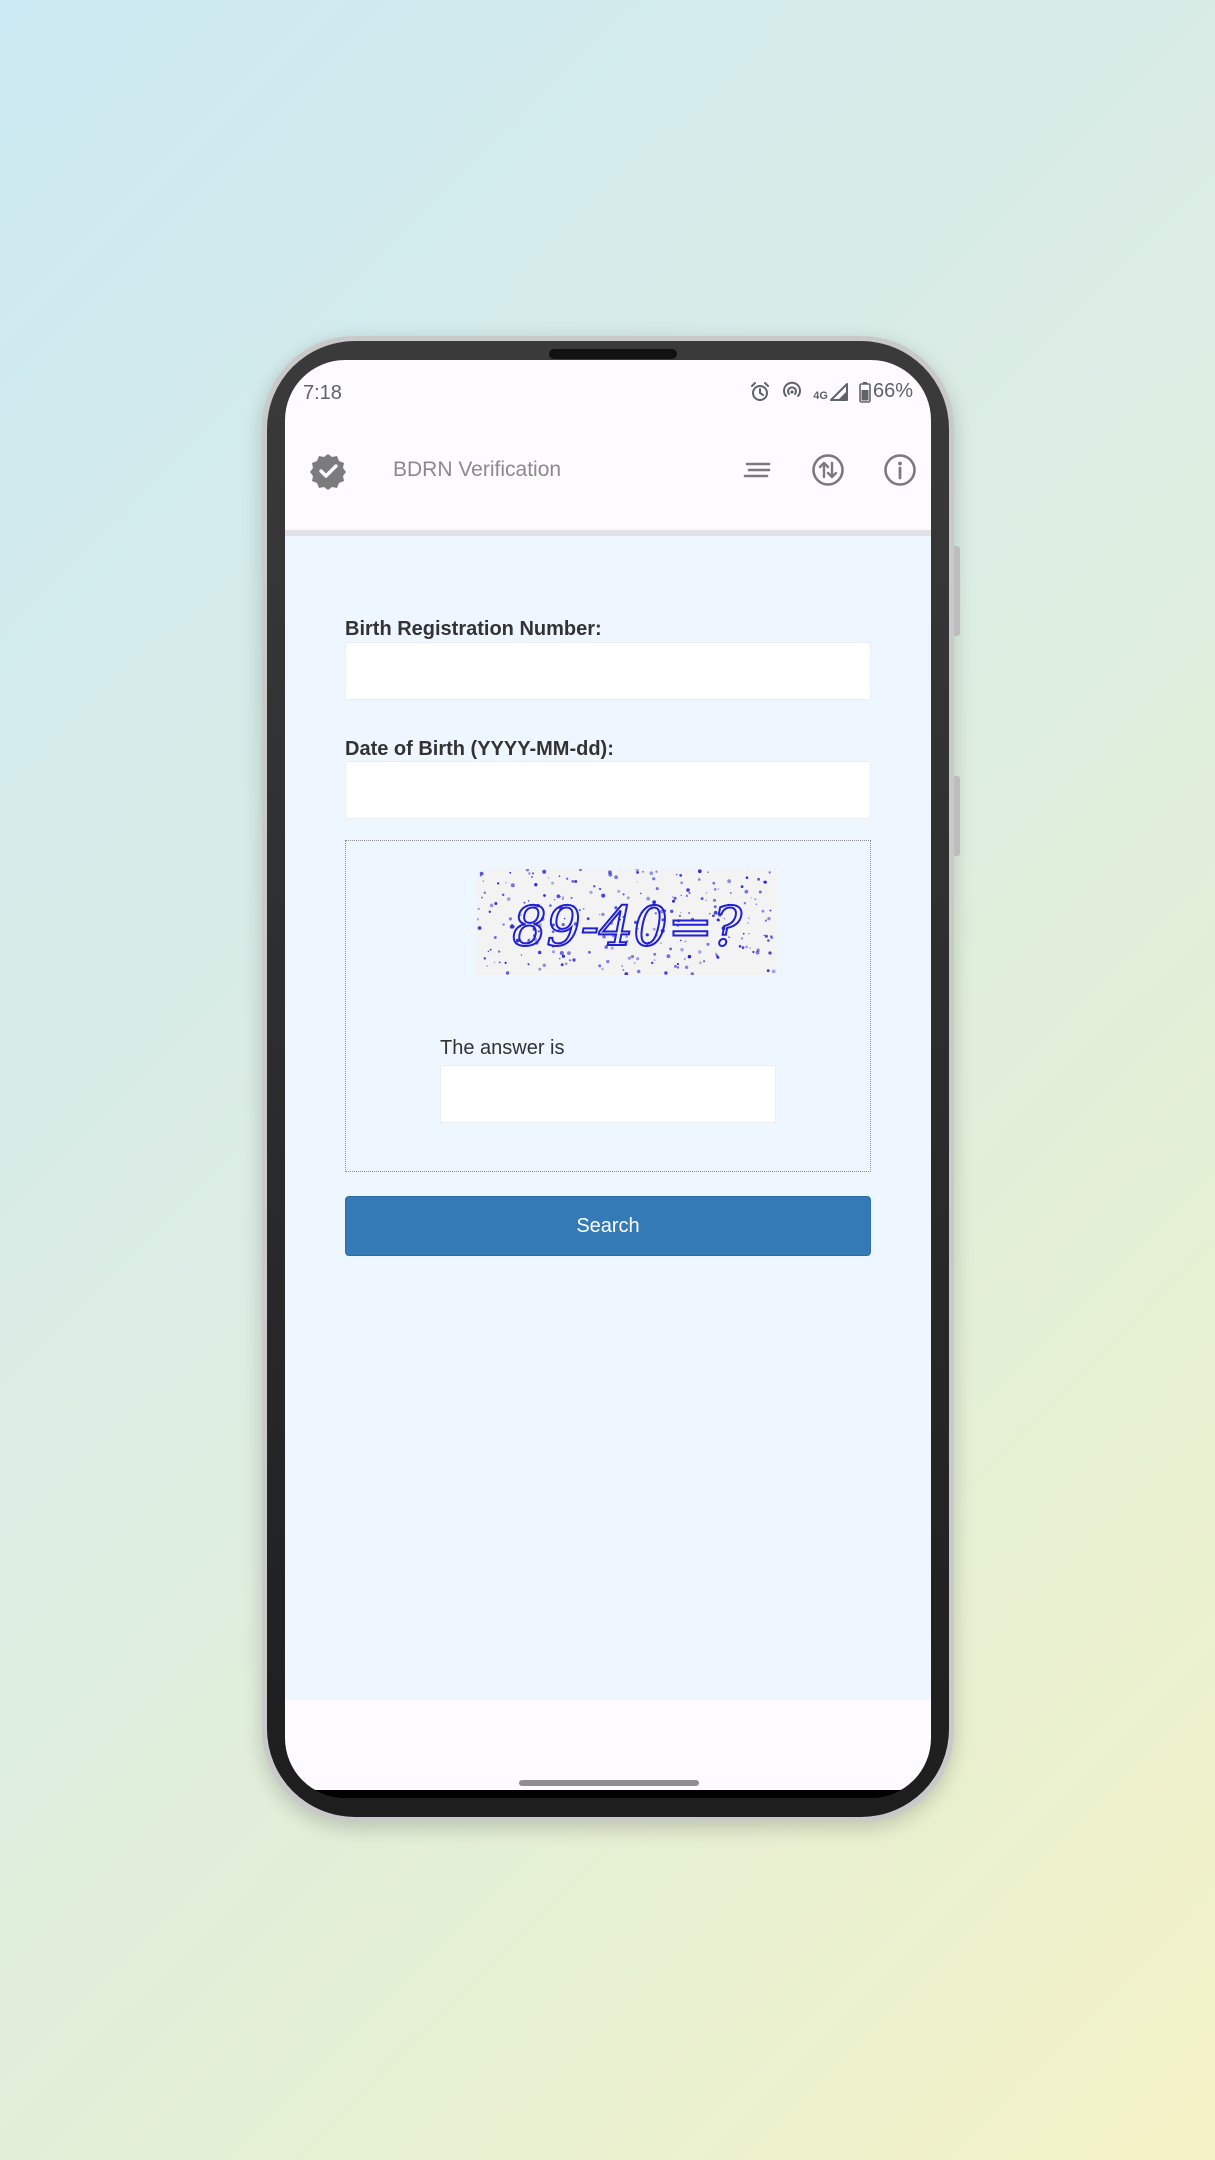 The width and height of the screenshot is (1215, 2160). I want to click on battery-icon: 66%, so click(886, 391).